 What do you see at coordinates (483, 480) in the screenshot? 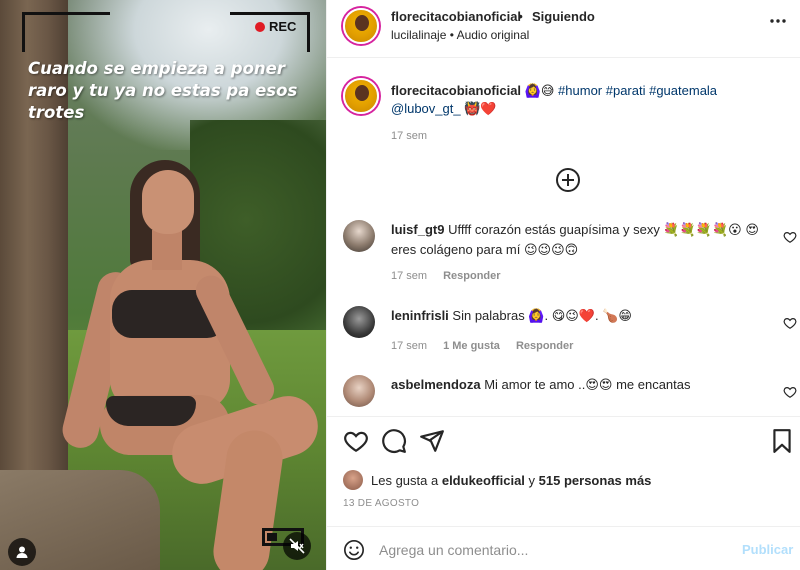
I see `liker-username: eldukeofficial` at bounding box center [483, 480].